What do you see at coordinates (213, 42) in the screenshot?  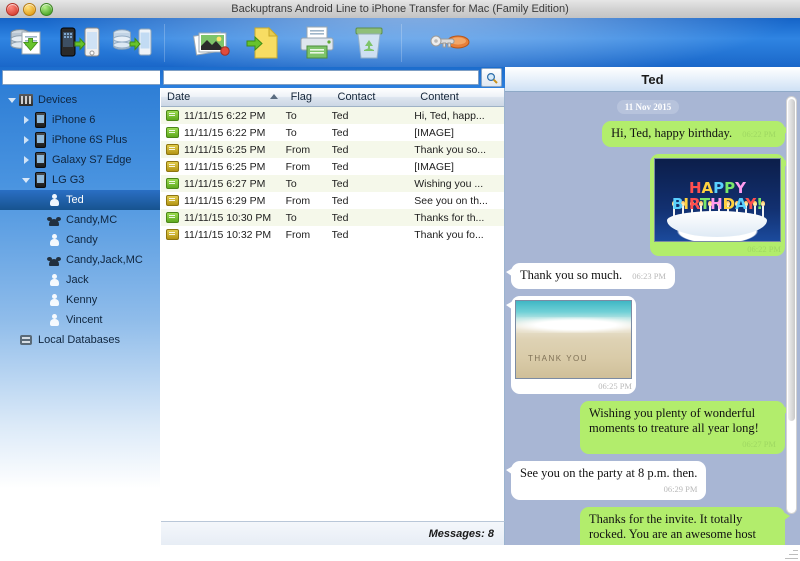 I see `export-photos-button` at bounding box center [213, 42].